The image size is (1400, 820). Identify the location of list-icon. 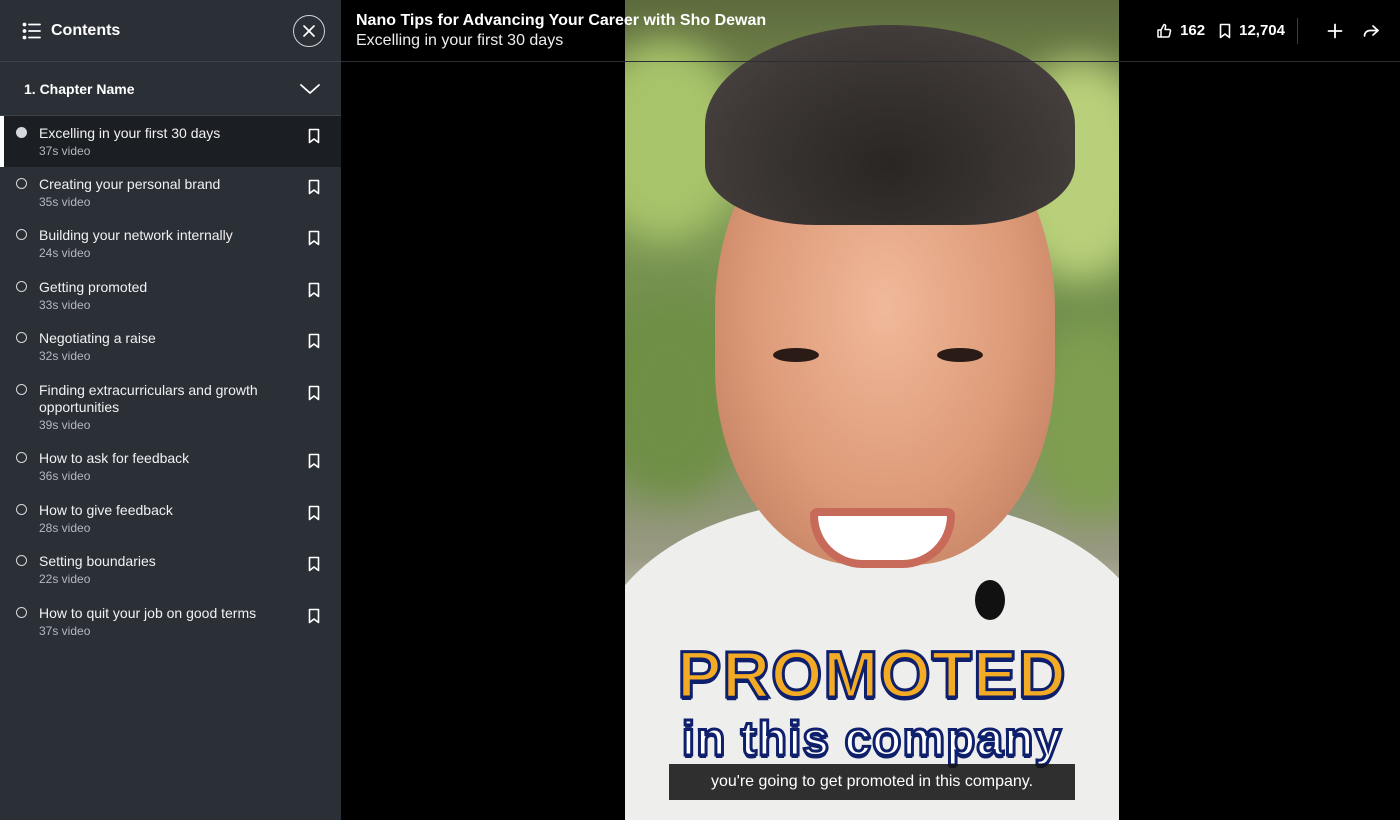
(32, 31).